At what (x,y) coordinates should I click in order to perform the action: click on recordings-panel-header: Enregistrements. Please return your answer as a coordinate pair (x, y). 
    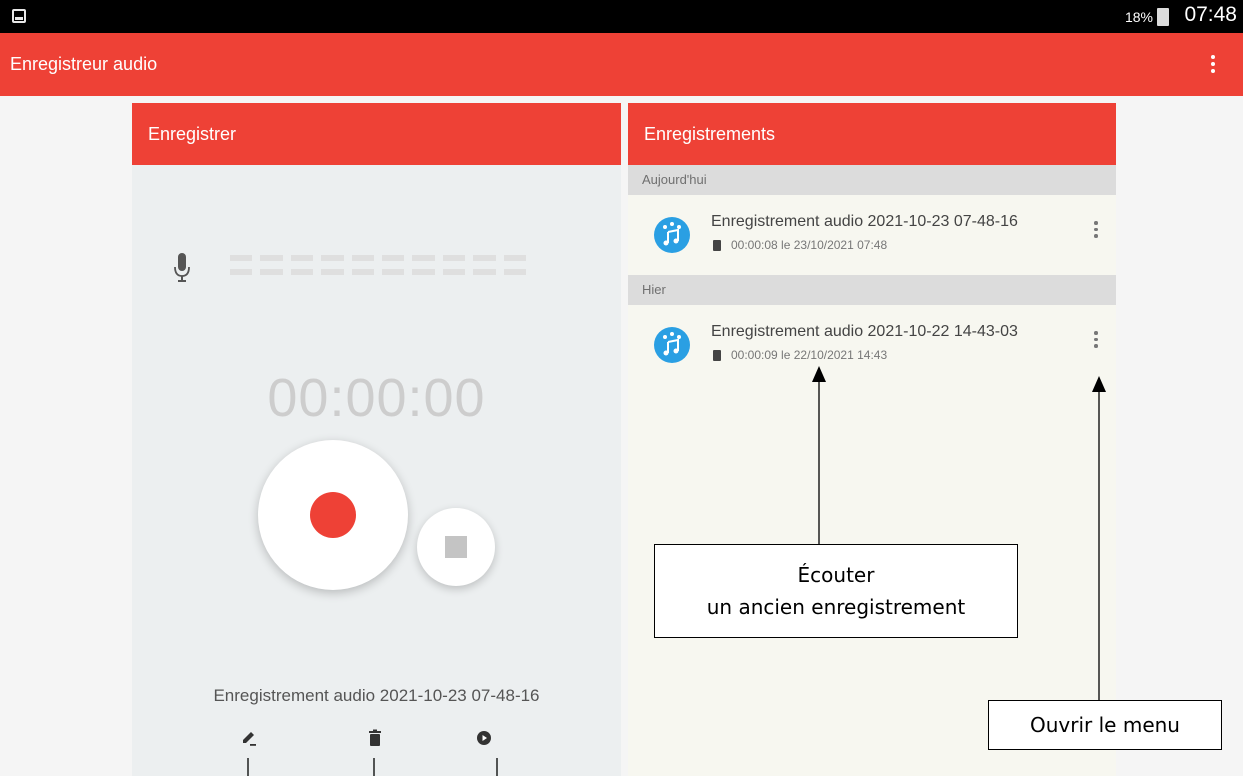
    Looking at the image, I should click on (872, 134).